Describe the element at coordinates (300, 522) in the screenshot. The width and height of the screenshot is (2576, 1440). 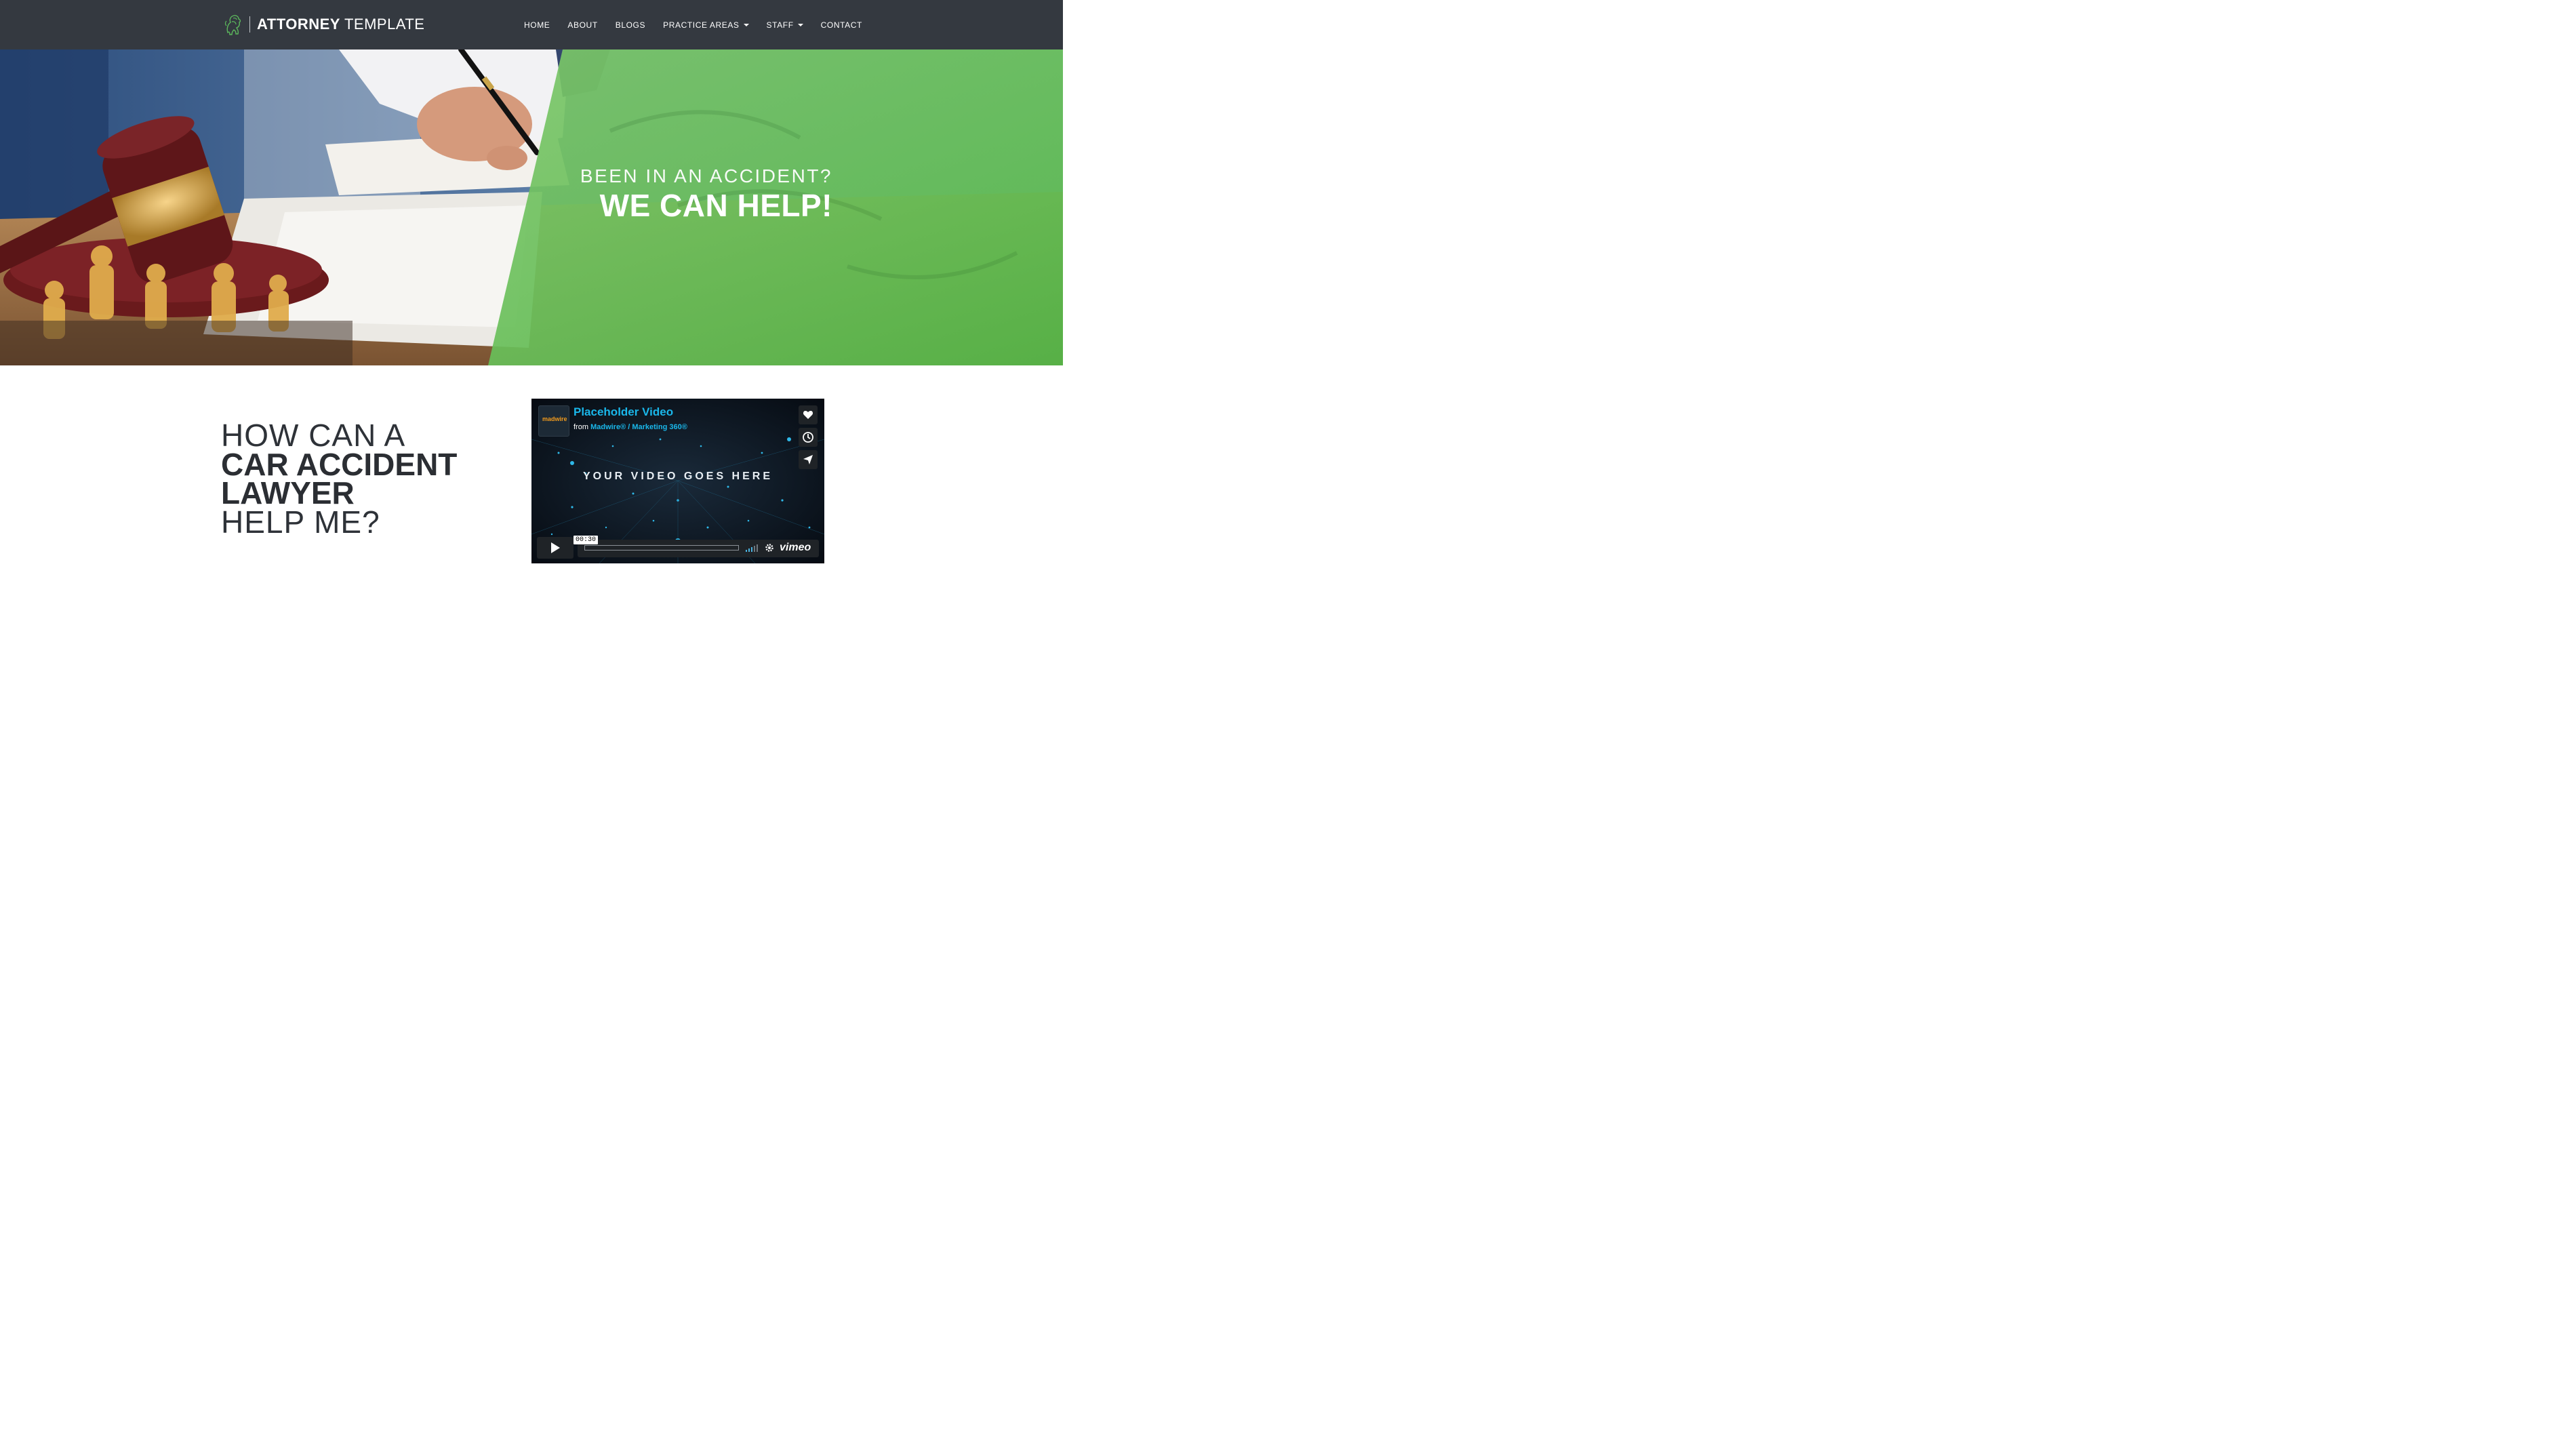
I see `headline-line-4: HELP ME?` at that location.